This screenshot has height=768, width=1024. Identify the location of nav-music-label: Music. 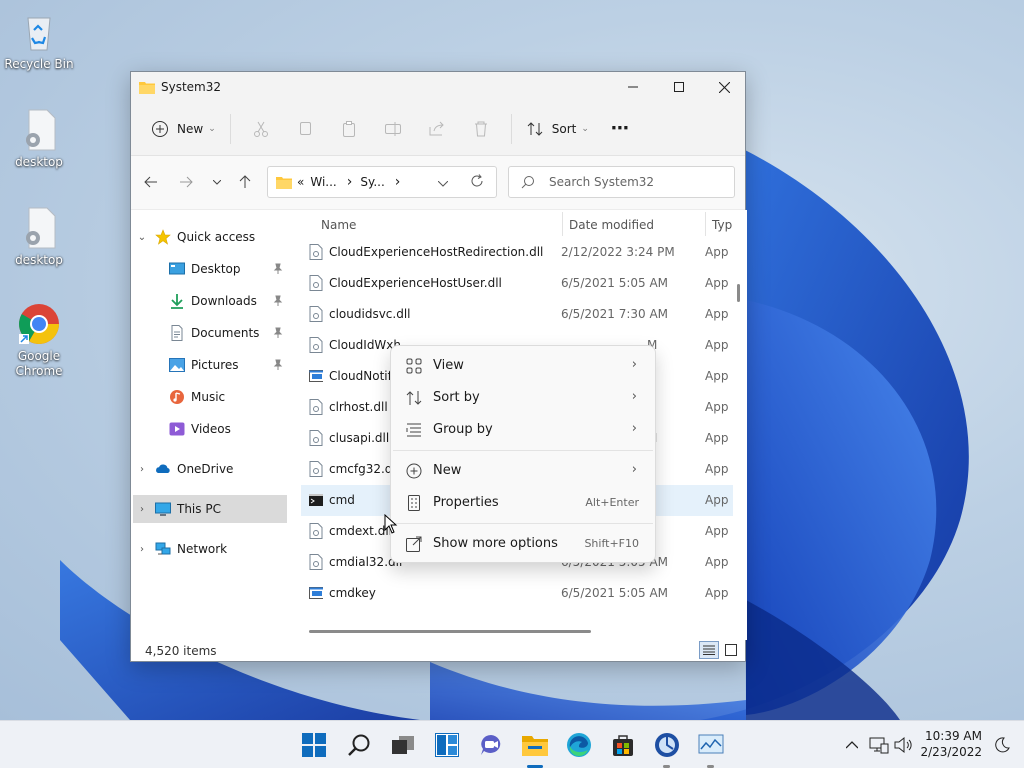
(208, 397).